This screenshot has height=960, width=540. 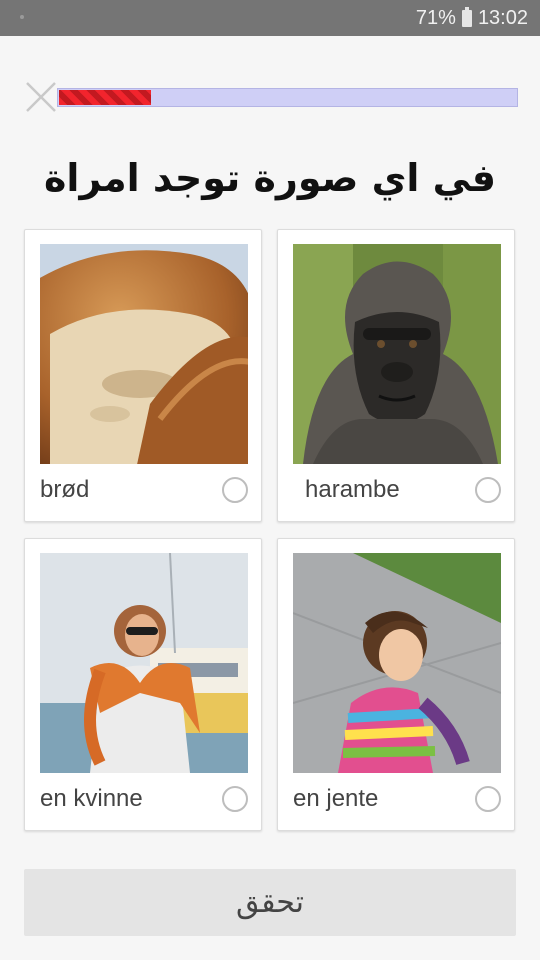 What do you see at coordinates (336, 798) in the screenshot?
I see `option-label: en jente` at bounding box center [336, 798].